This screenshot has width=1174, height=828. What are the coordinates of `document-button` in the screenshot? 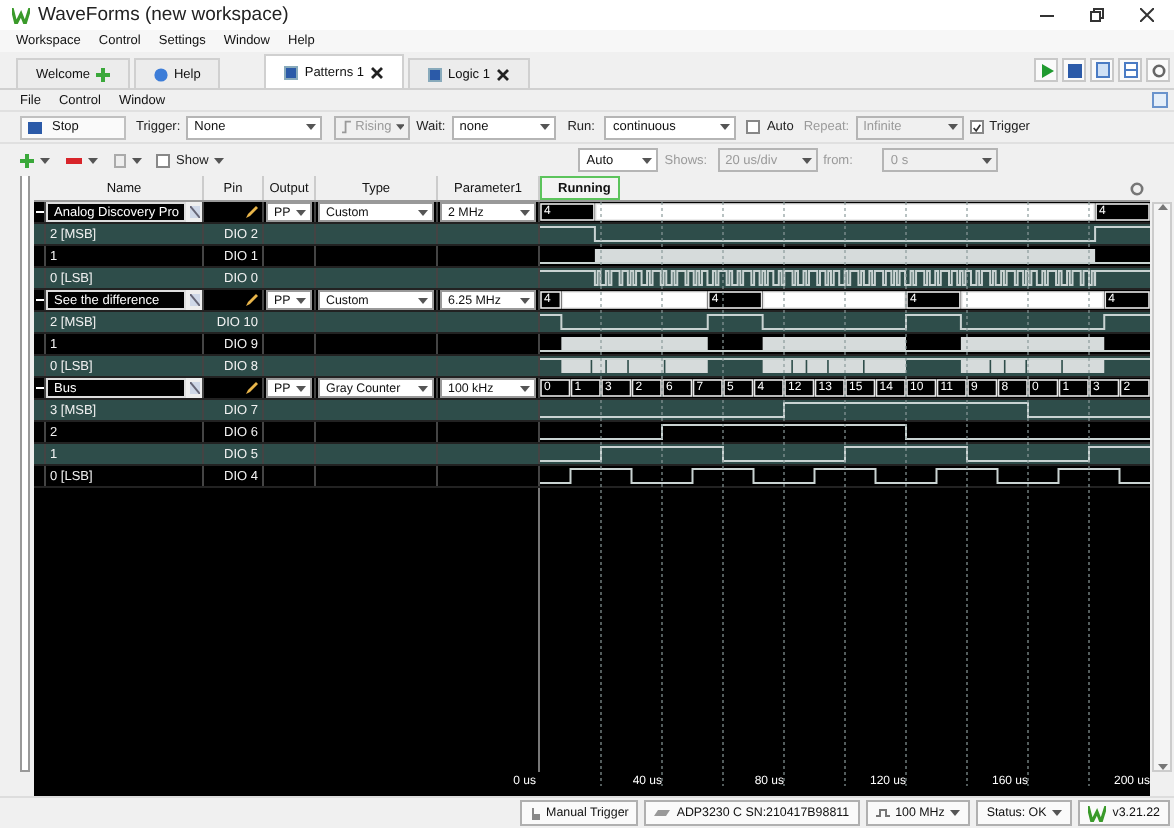 It's located at (1102, 70).